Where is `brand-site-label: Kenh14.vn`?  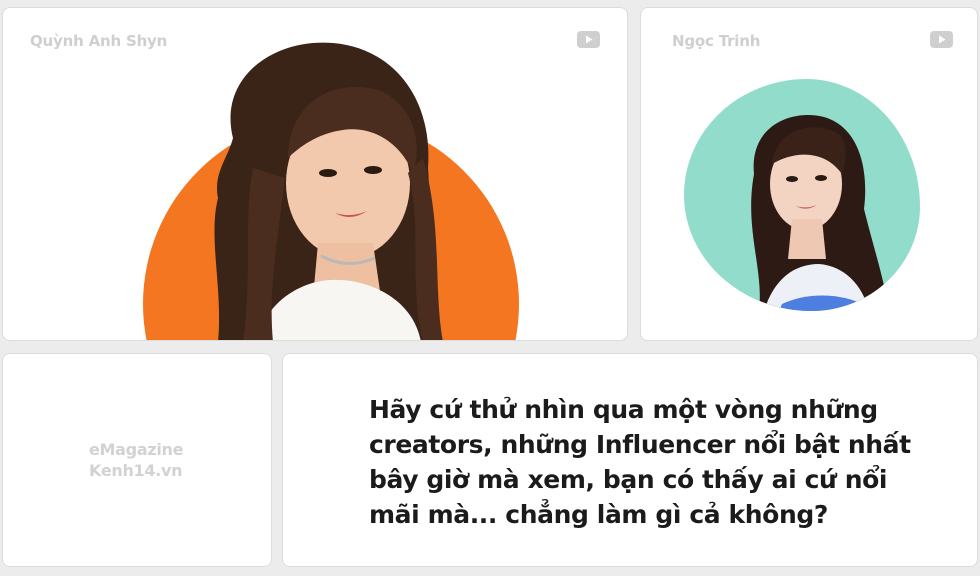 brand-site-label: Kenh14.vn is located at coordinates (136, 470).